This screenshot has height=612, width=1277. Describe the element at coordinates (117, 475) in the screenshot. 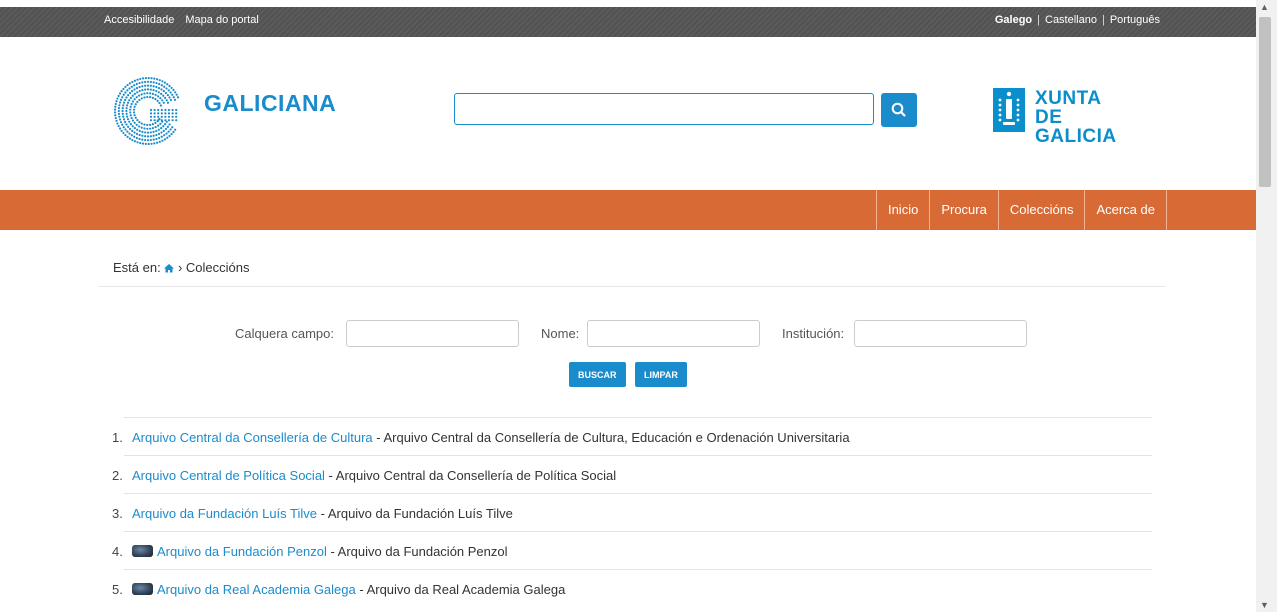

I see `list-item-number: 2.` at that location.